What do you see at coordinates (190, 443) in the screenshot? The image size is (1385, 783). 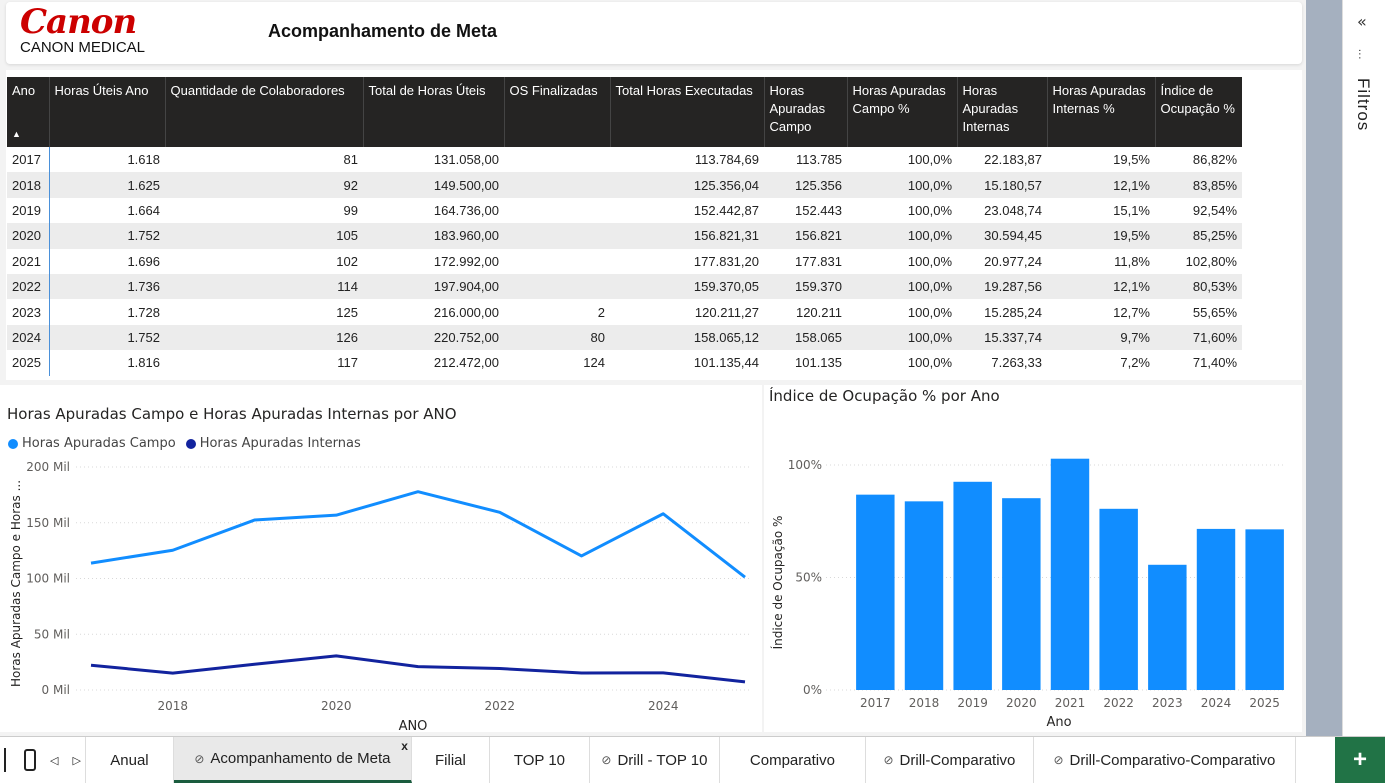 I see `legend-dot-internas` at bounding box center [190, 443].